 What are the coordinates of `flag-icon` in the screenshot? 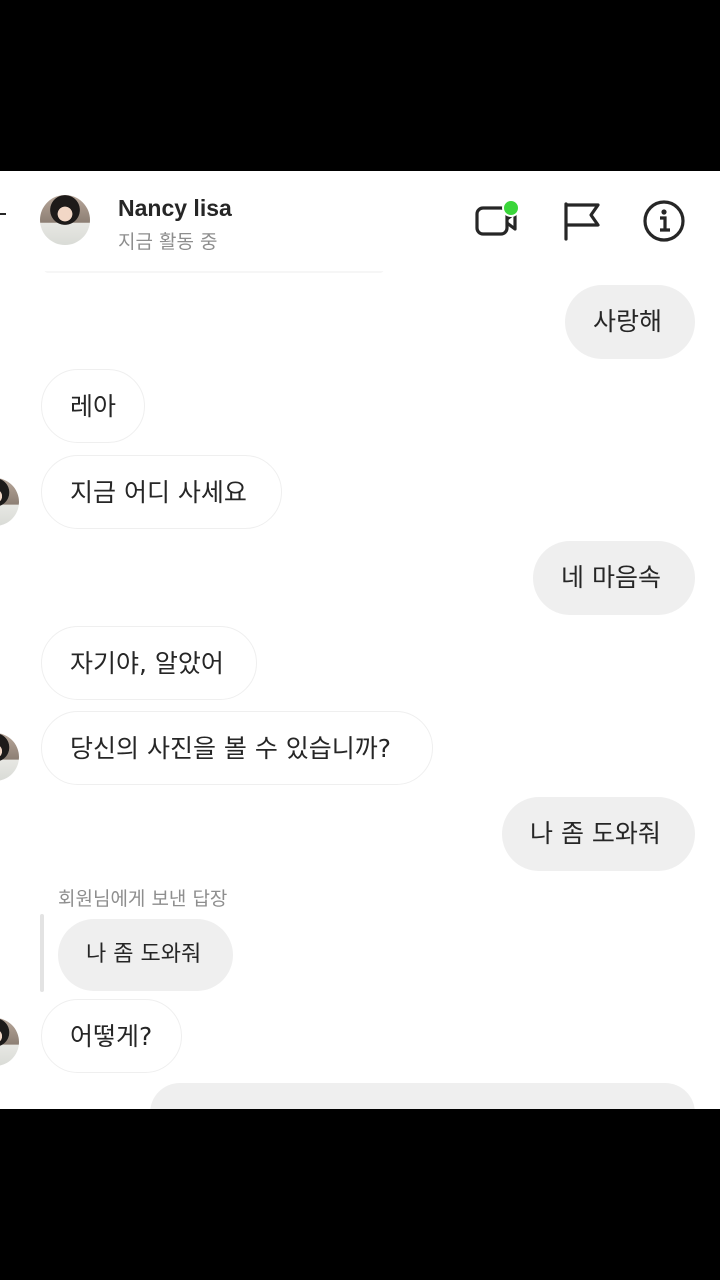 It's located at (582, 221).